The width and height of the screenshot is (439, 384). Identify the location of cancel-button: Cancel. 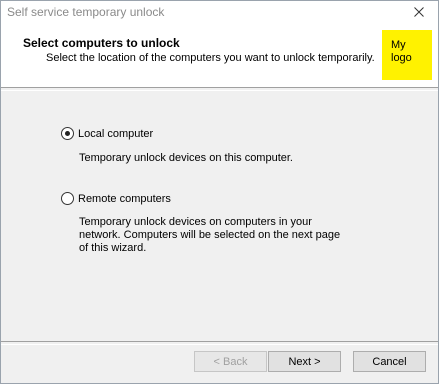
(389, 361).